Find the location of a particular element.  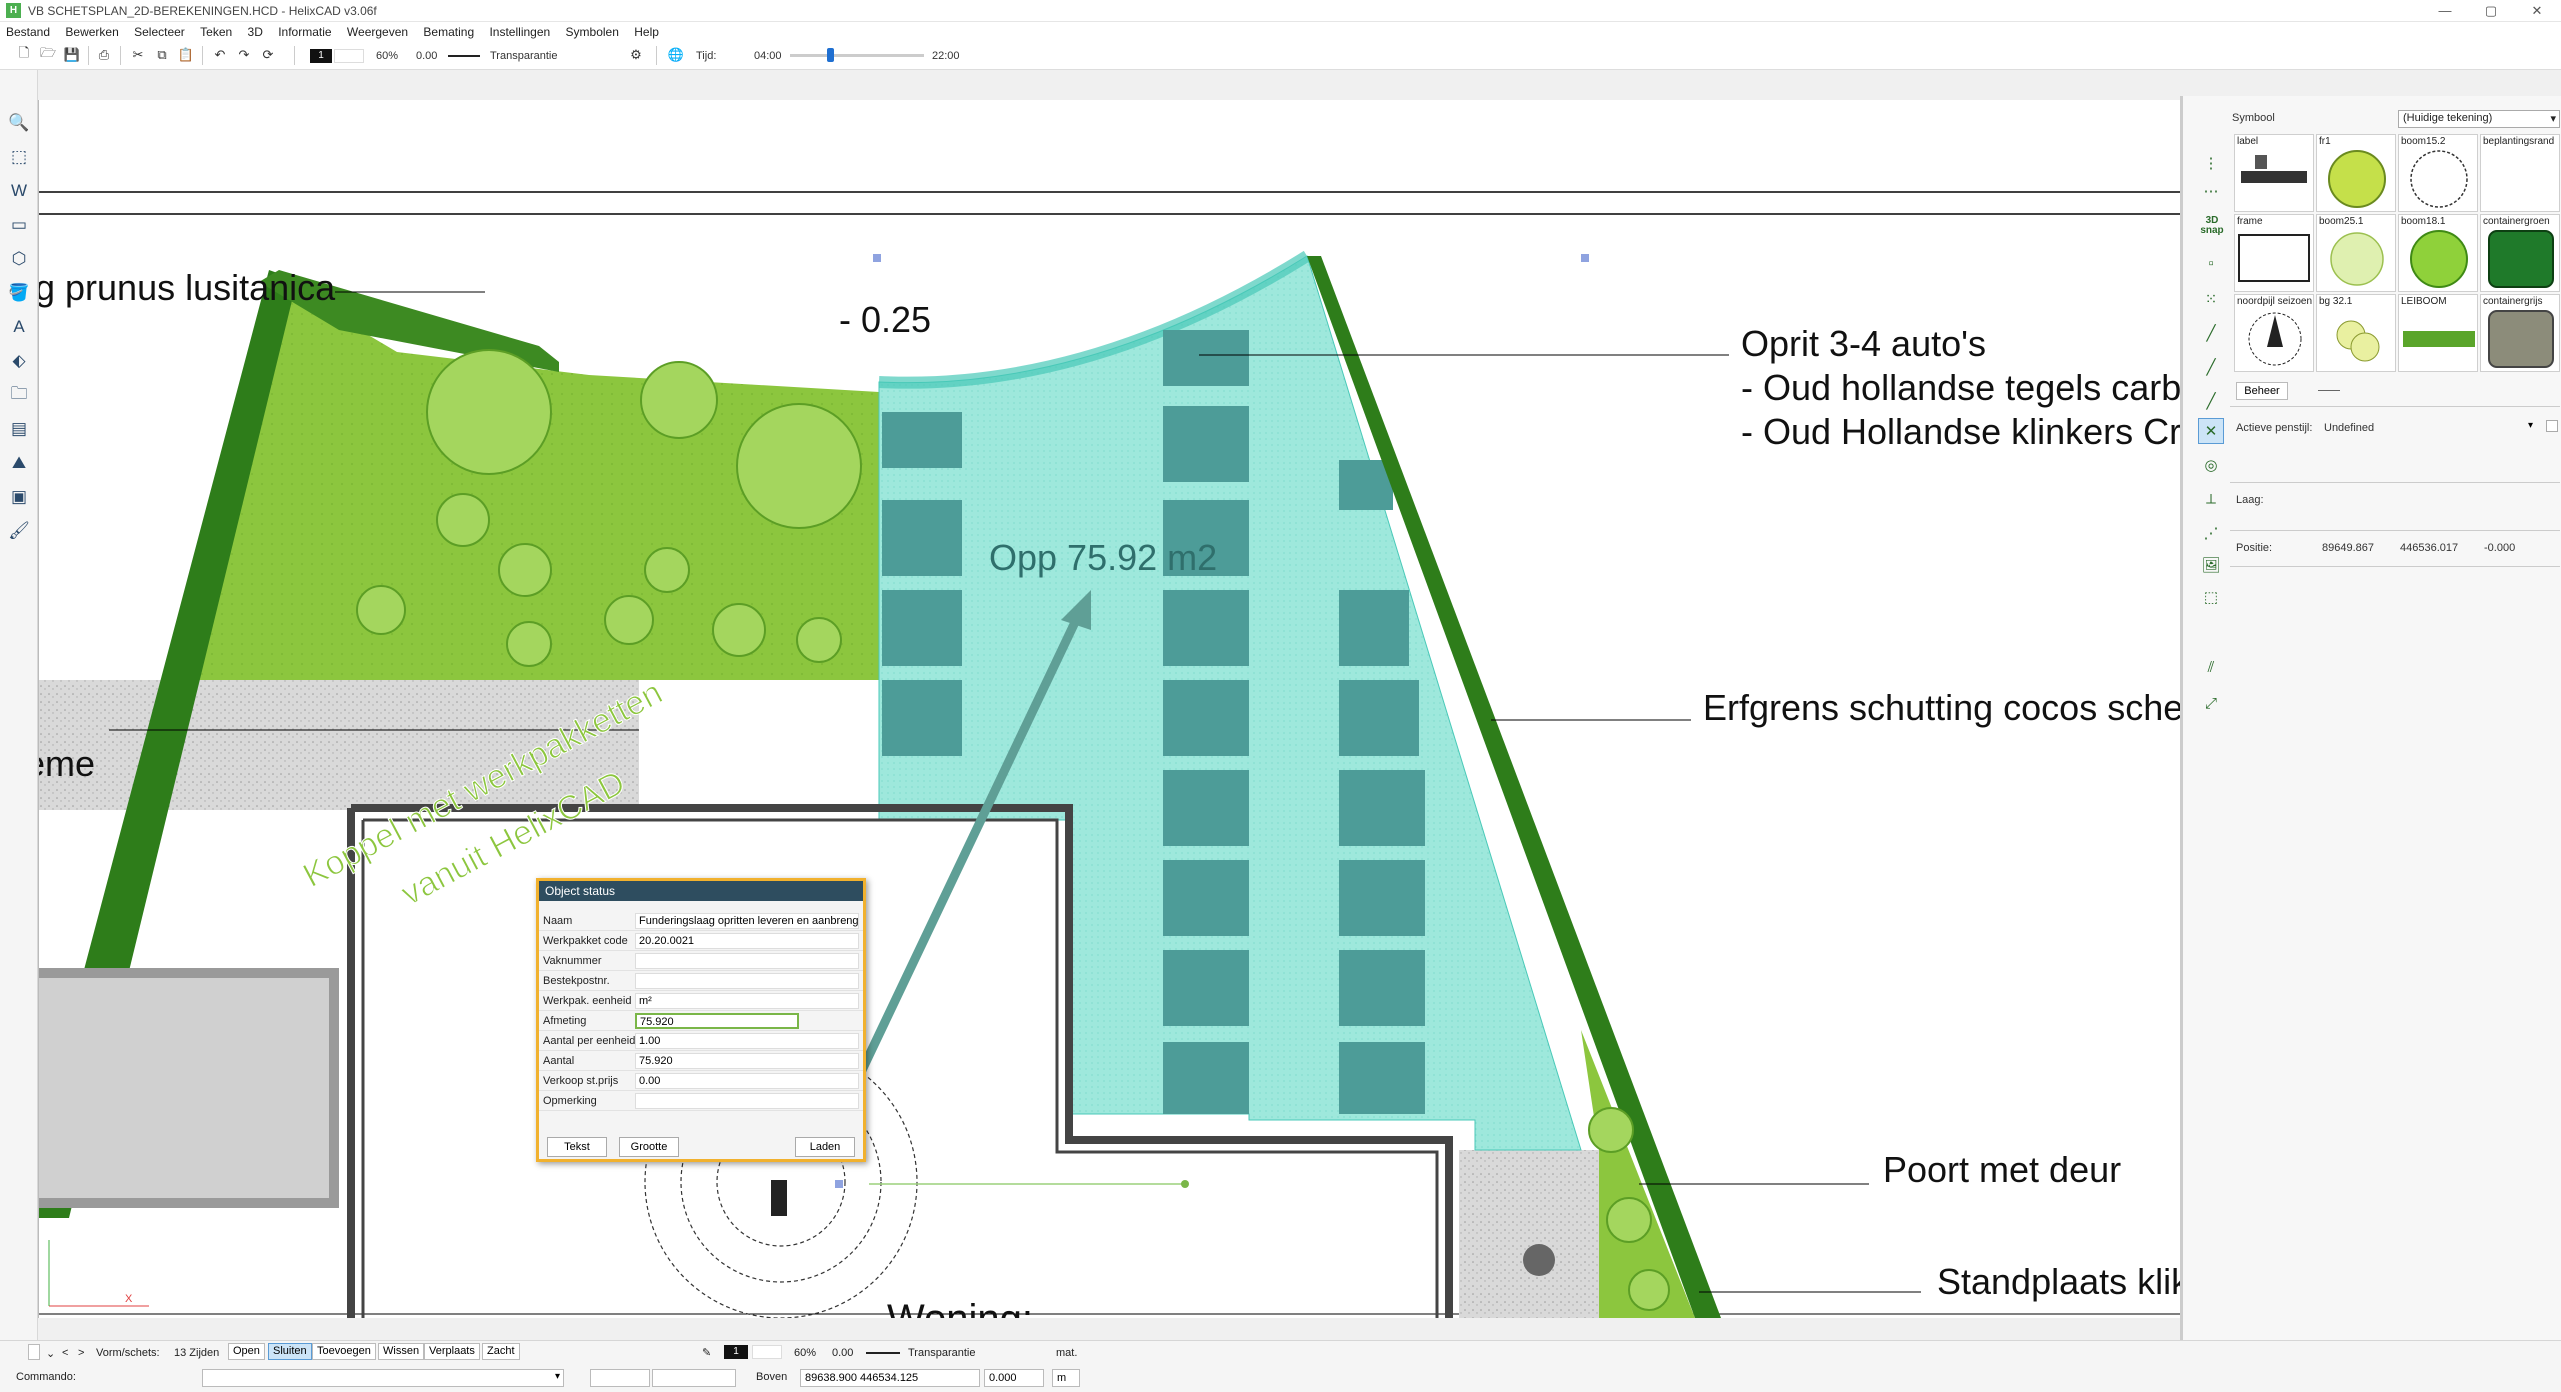

aantal-field: 75.920 is located at coordinates (747, 1061).